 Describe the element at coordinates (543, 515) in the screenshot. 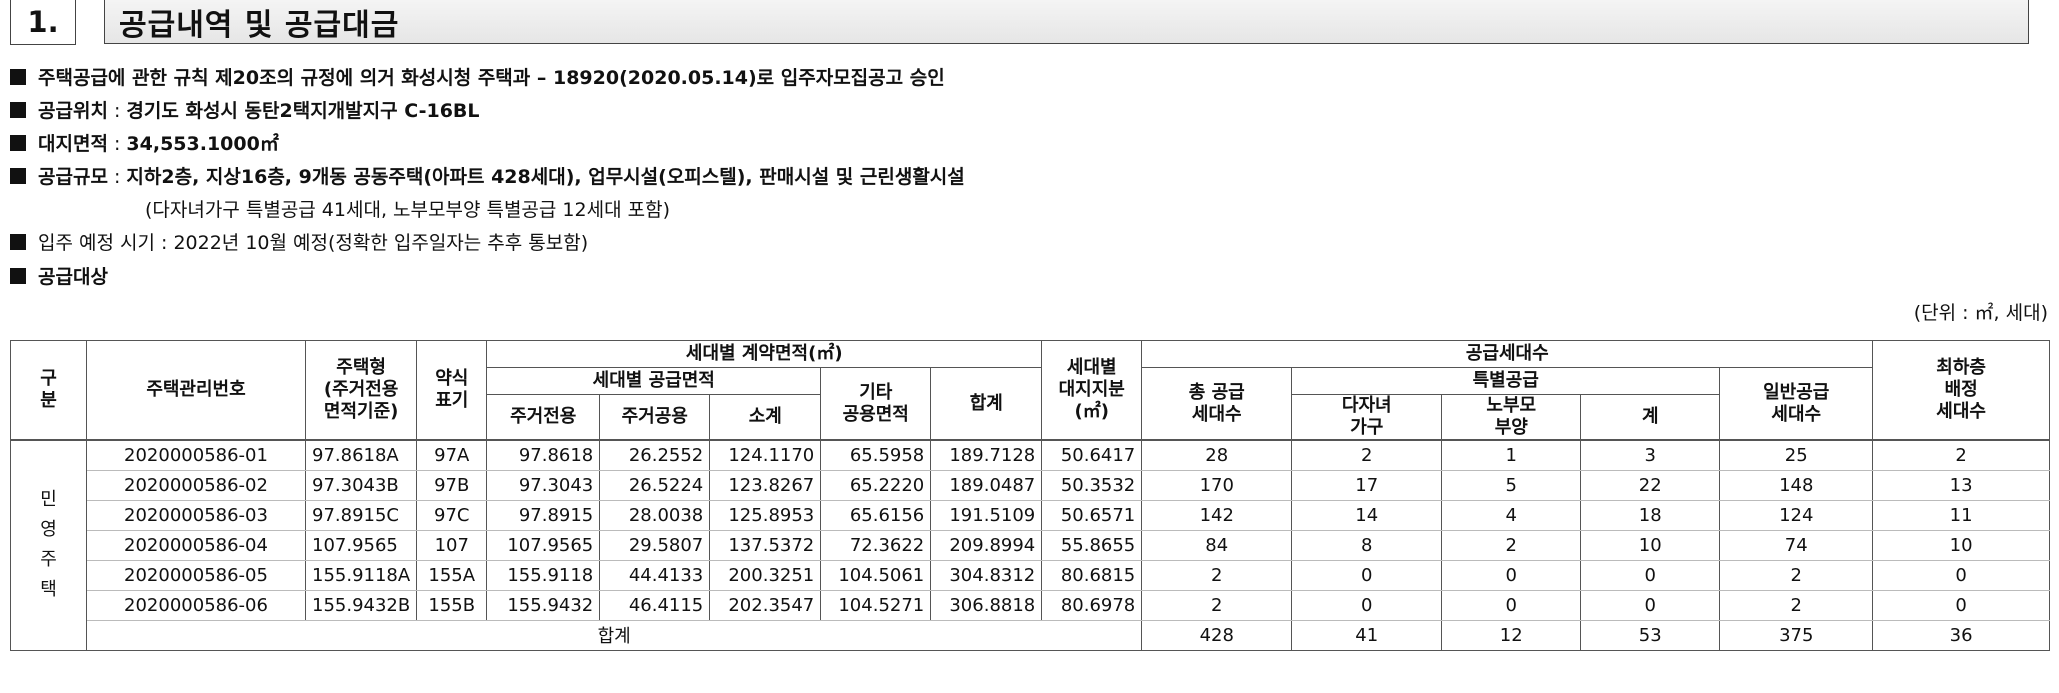

I see `table-cell: 97.8915` at that location.